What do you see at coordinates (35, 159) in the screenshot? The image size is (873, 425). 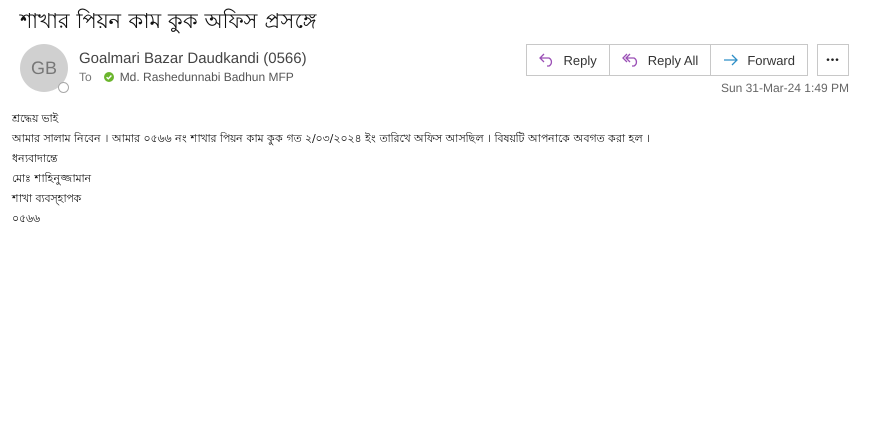 I see `body-text: ধন্যবাদান্তে` at bounding box center [35, 159].